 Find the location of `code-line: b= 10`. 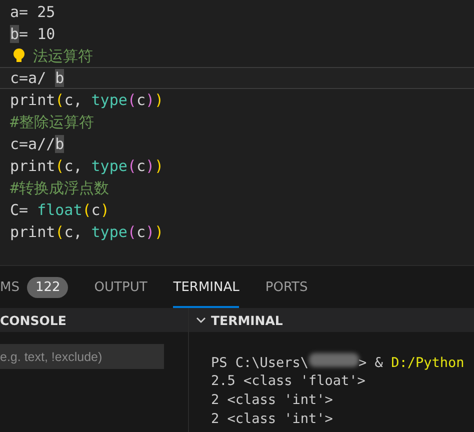

code-line: b= 10 is located at coordinates (33, 34).